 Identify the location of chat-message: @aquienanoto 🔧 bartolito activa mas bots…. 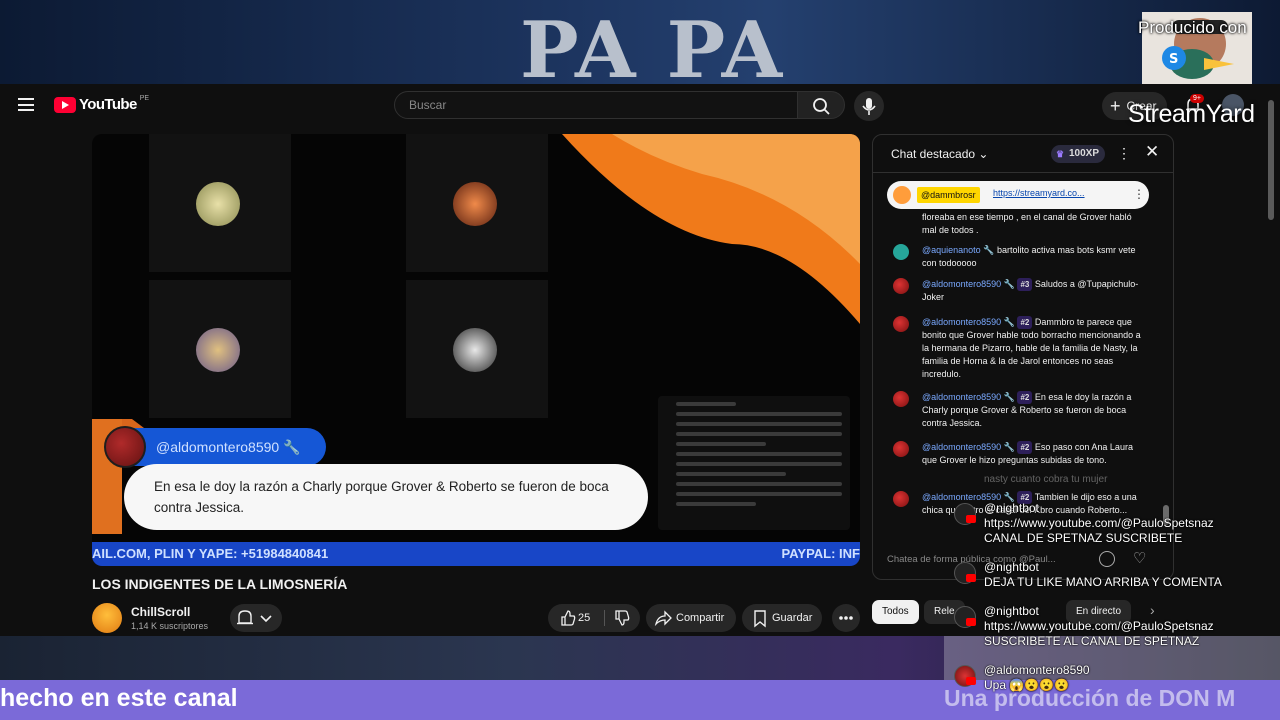
(1018, 257).